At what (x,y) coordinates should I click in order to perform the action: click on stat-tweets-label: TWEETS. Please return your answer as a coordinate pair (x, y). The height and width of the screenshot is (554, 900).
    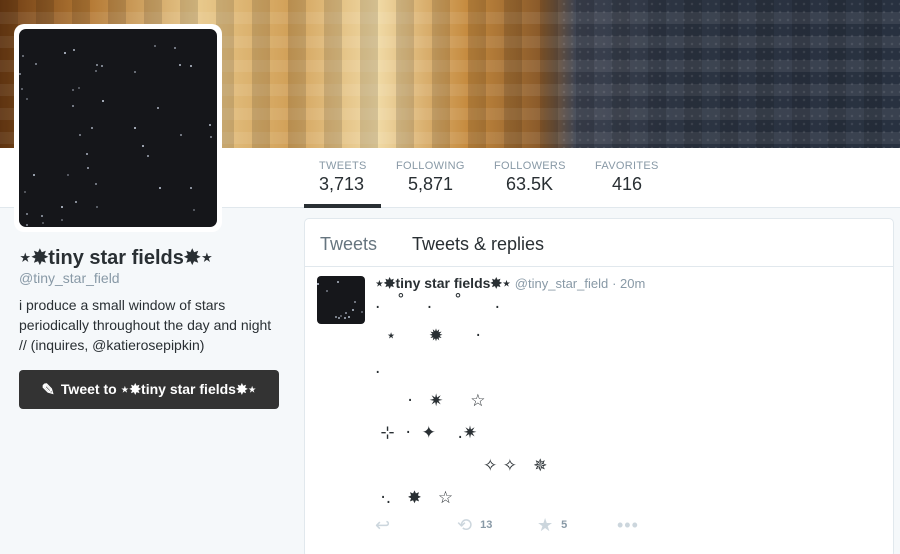
    Looking at the image, I should click on (343, 166).